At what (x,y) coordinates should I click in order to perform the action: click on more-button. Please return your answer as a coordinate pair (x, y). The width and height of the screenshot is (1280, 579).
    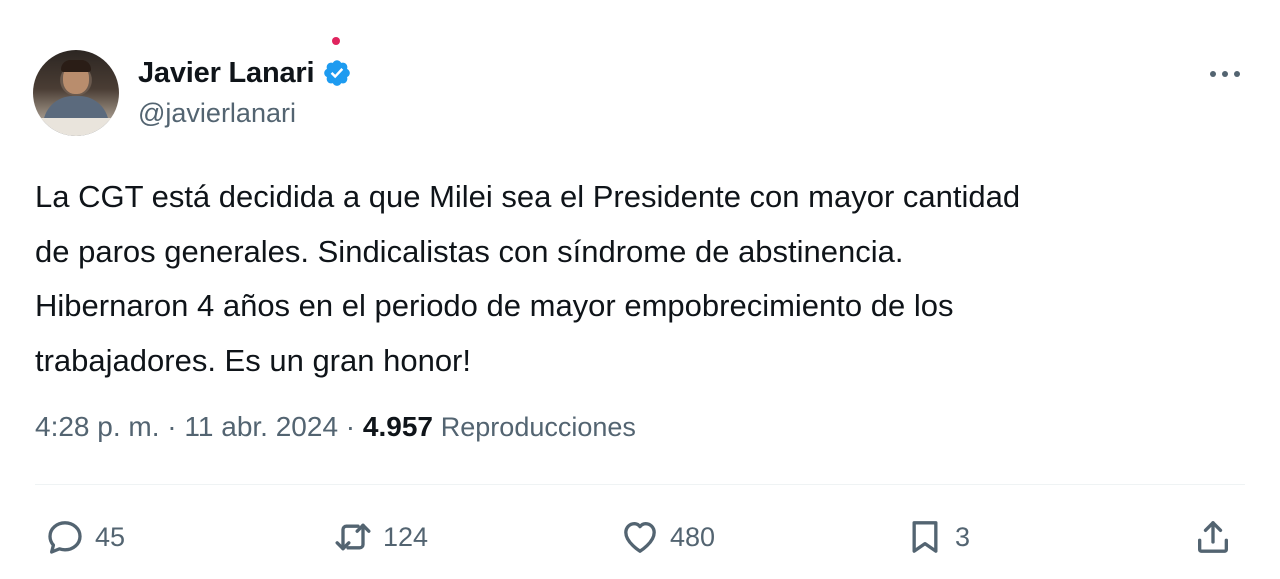
    Looking at the image, I should click on (1225, 74).